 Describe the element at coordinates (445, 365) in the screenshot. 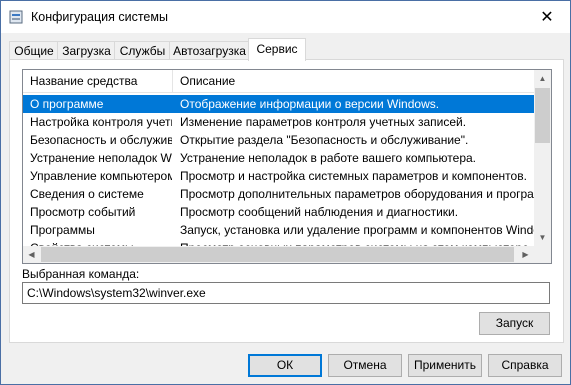

I see `apply-button: Применить` at that location.